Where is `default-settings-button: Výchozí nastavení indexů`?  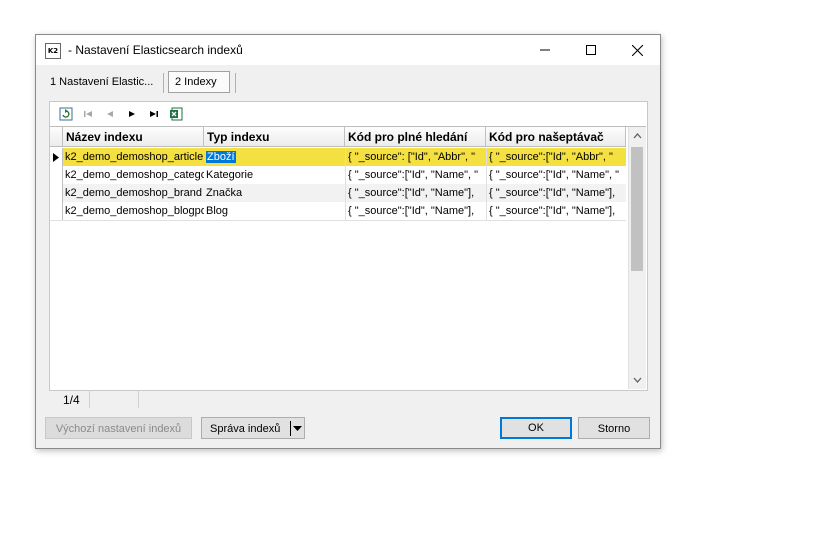 default-settings-button: Výchozí nastavení indexů is located at coordinates (118, 428).